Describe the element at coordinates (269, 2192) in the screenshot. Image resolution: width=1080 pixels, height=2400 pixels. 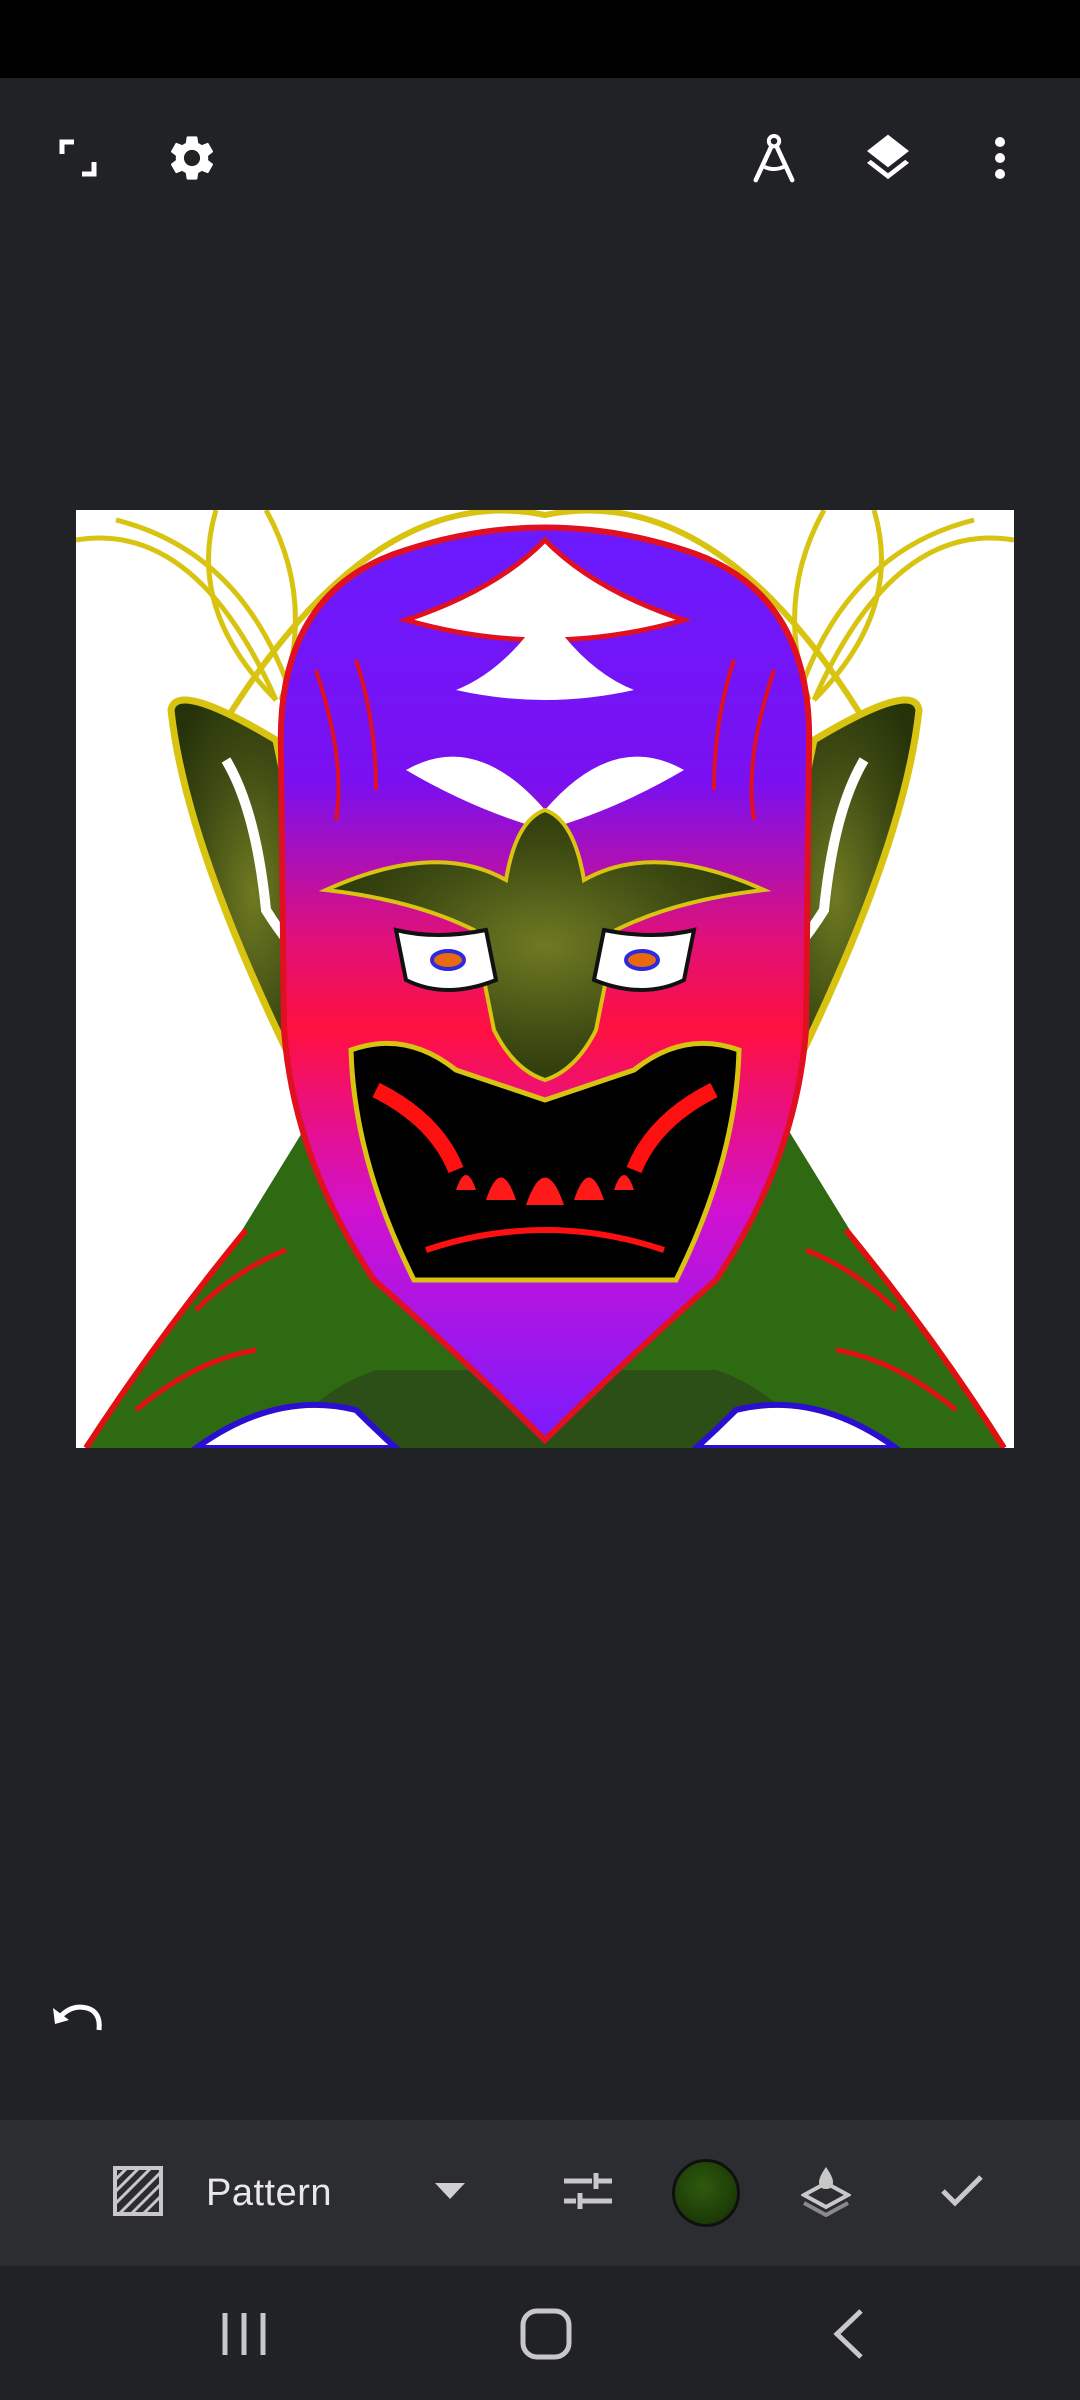
I see `mode-label: Pattern` at that location.